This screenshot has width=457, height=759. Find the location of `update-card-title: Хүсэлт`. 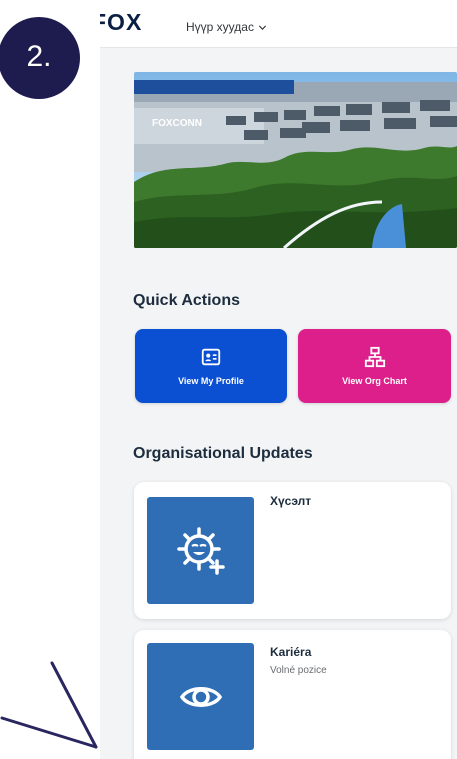

update-card-title: Хүсэлт is located at coordinates (291, 501).